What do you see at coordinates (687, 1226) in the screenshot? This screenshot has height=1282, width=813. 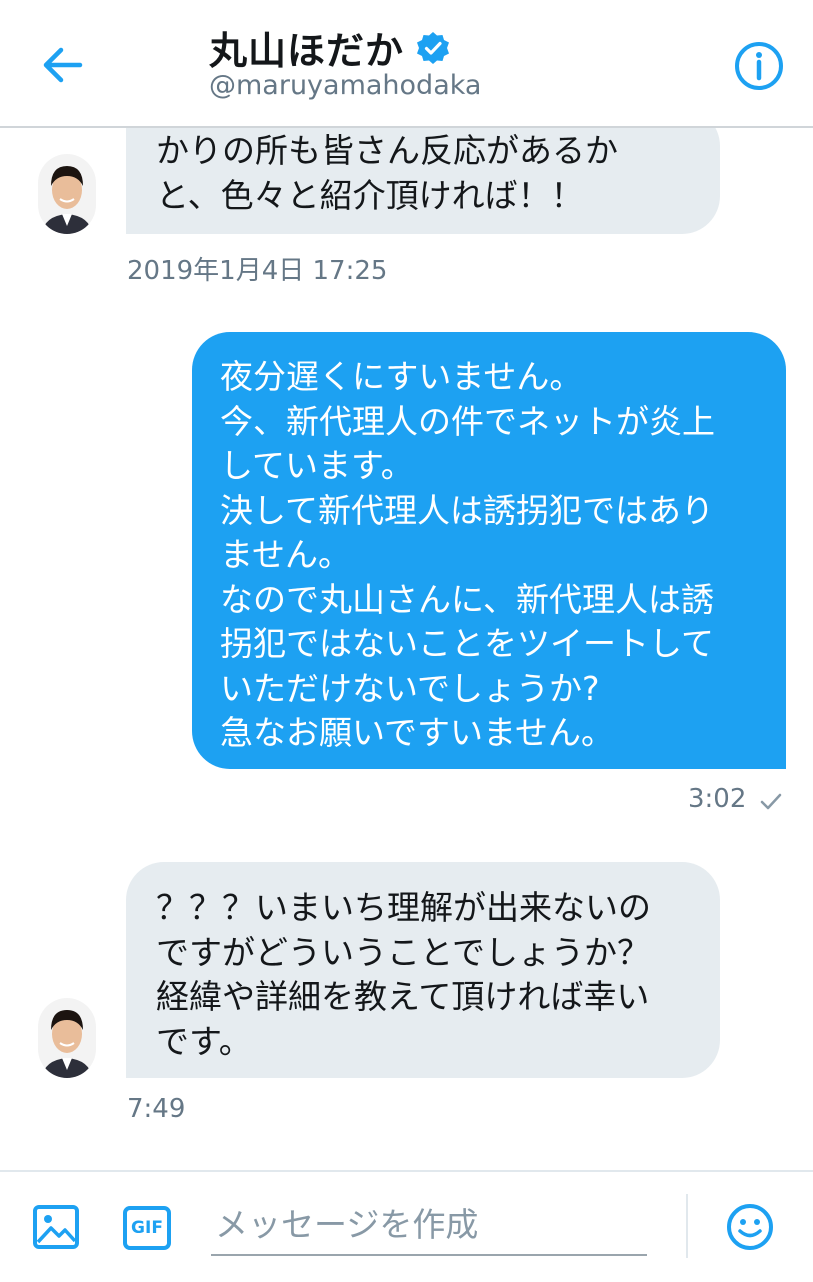 I see `compose-divider` at bounding box center [687, 1226].